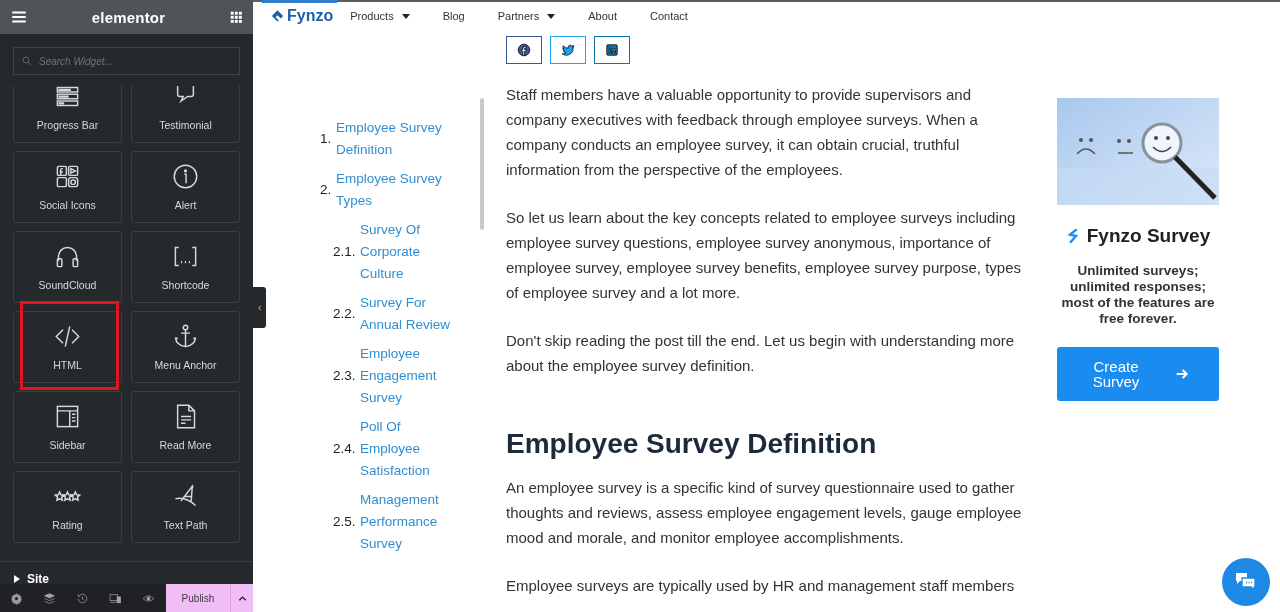 This screenshot has height=612, width=1280. What do you see at coordinates (67, 267) in the screenshot?
I see `widget-card: SoundCloud` at bounding box center [67, 267].